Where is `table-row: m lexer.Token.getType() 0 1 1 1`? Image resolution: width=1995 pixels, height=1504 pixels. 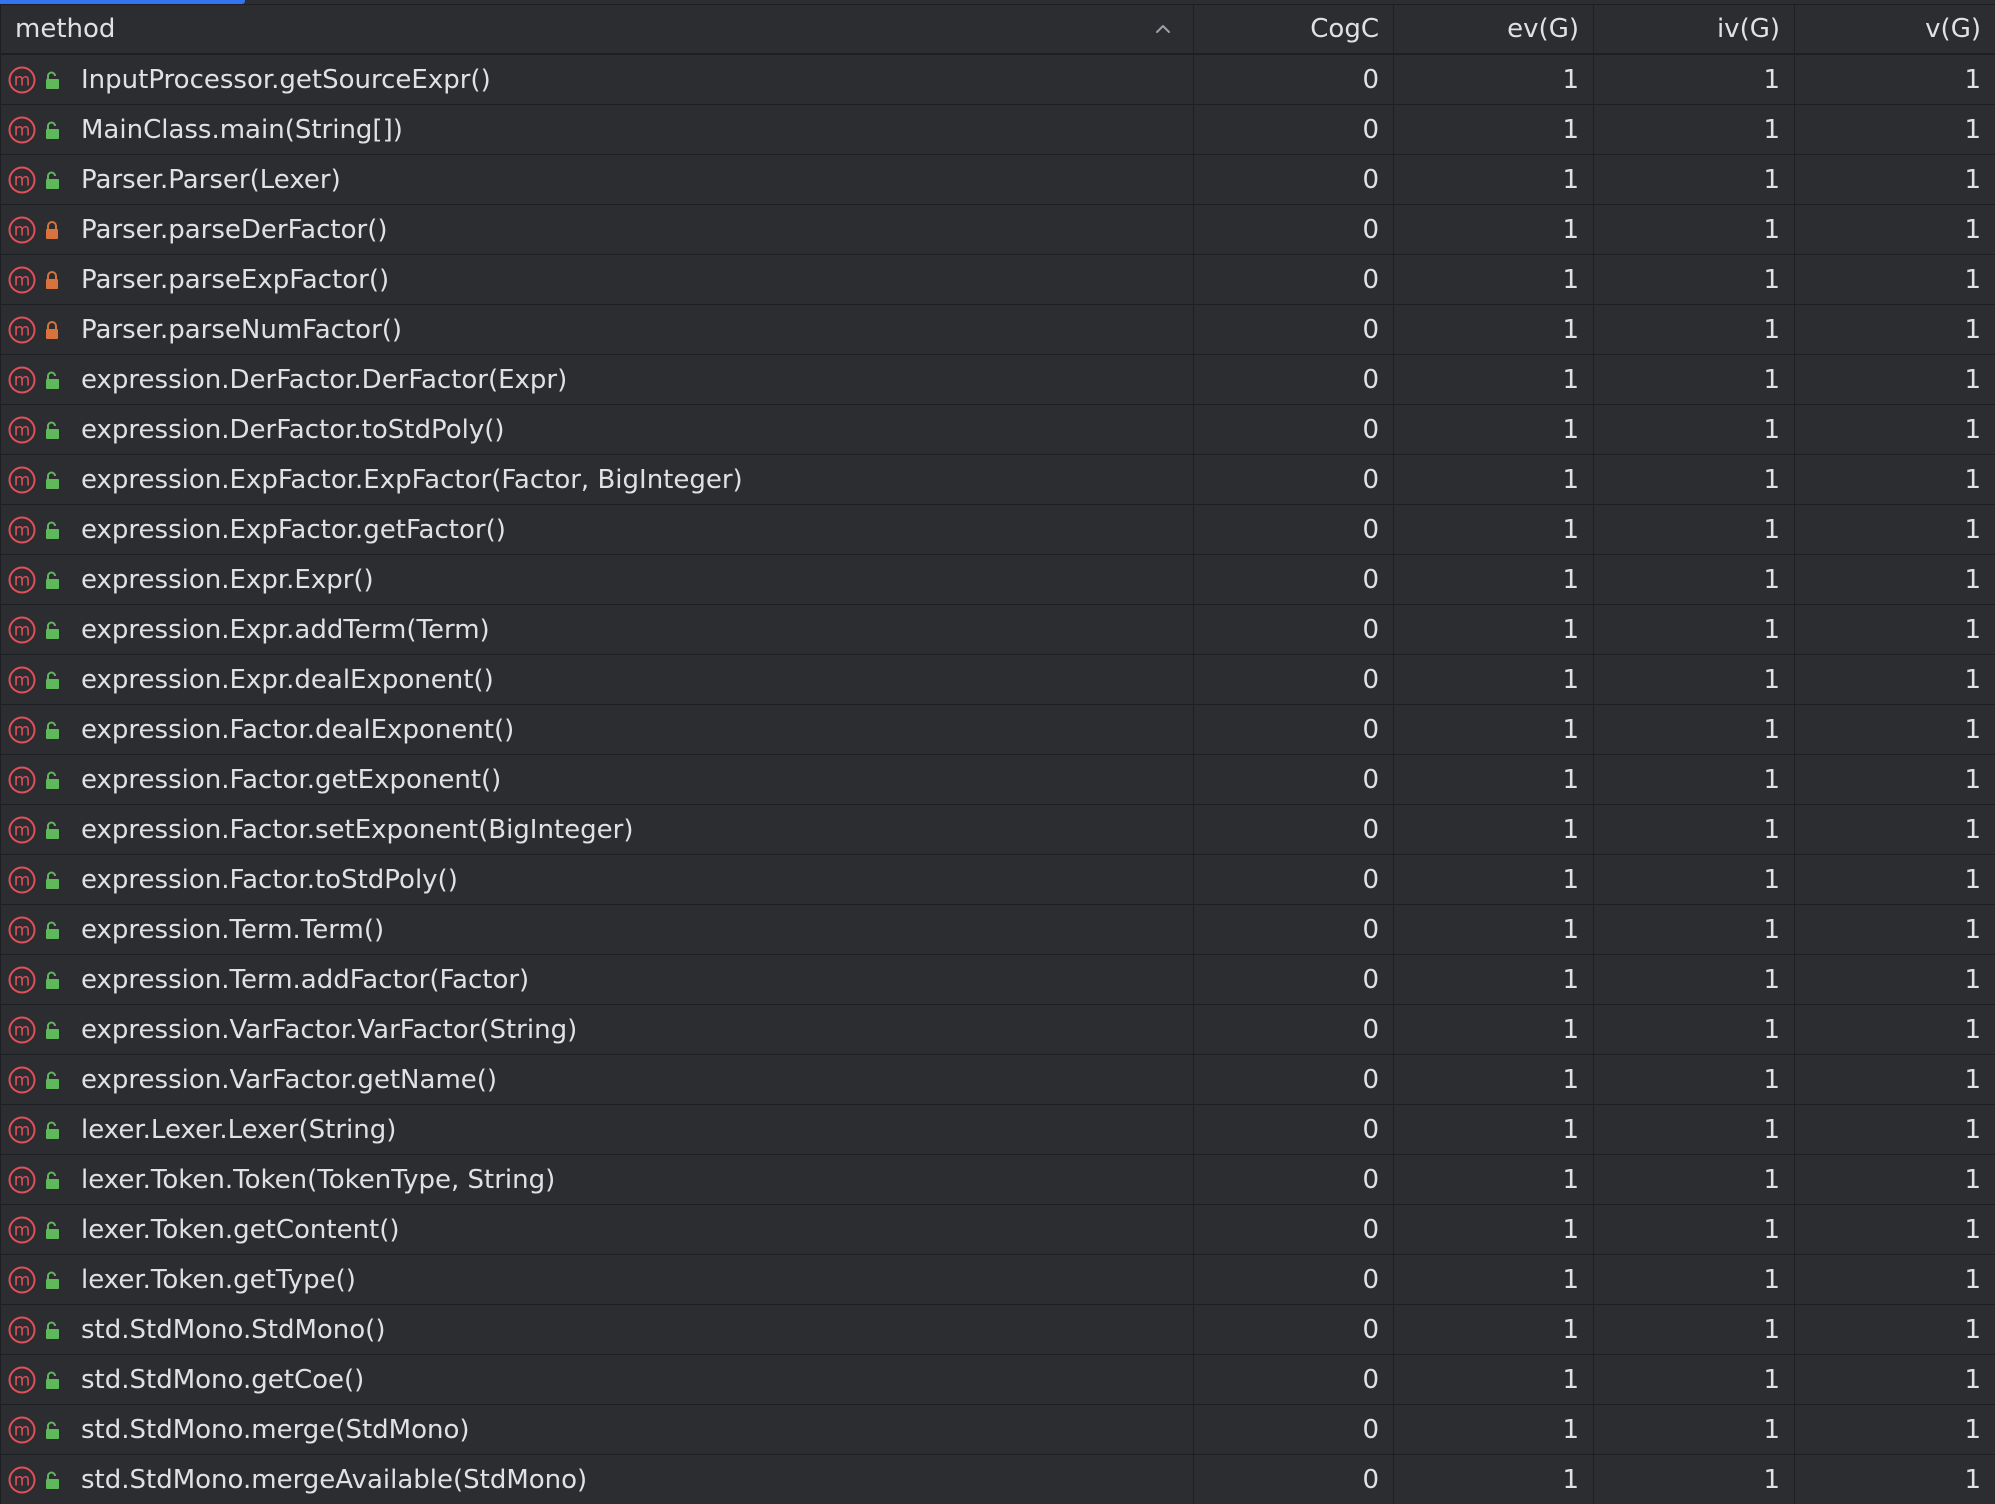 table-row: m lexer.Token.getType() 0 1 1 1 is located at coordinates (997, 1279).